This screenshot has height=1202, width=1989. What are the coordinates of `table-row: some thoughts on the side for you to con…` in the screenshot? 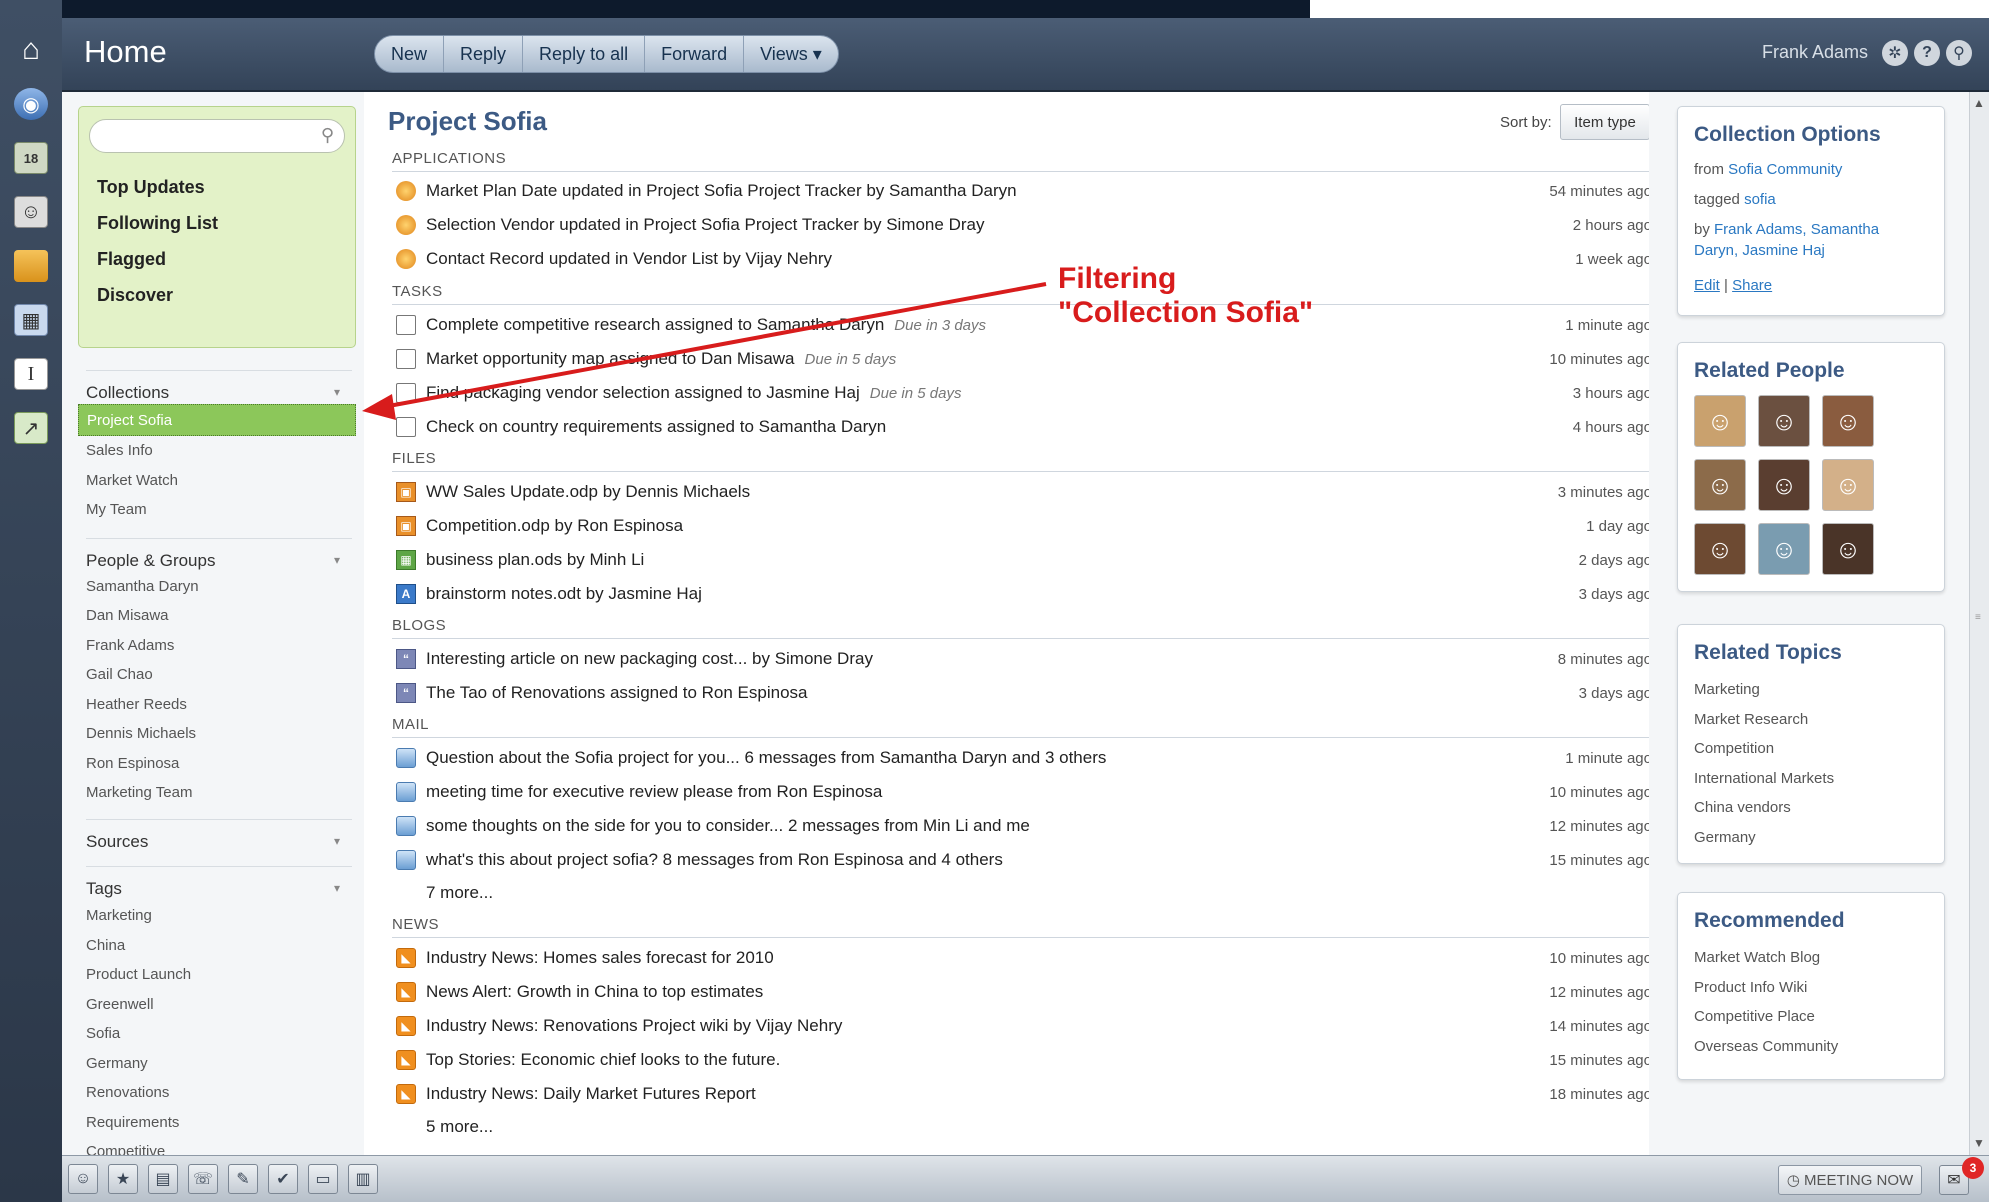 It's located at (1023, 828).